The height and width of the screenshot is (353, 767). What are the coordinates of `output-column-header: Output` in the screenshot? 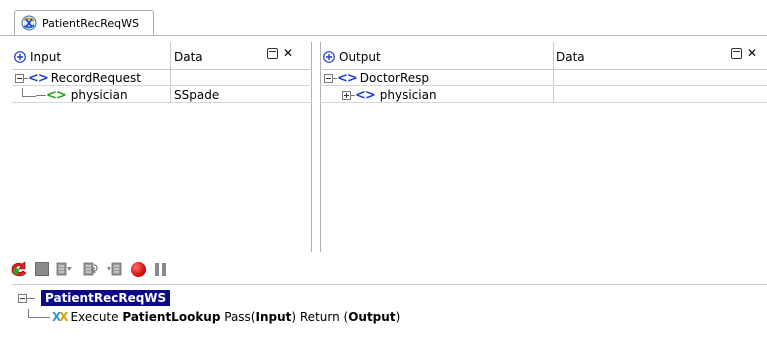 It's located at (352, 57).